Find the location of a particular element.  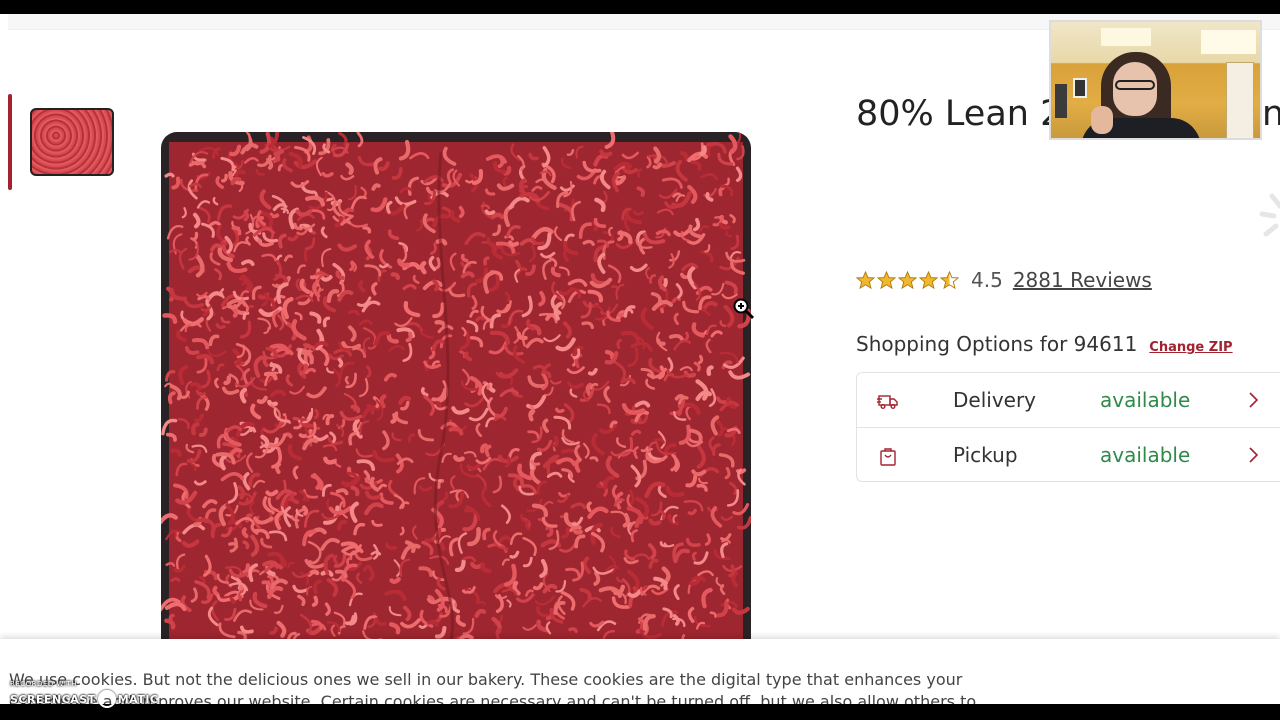

product-title-tail: n is located at coordinates (1271, 114).